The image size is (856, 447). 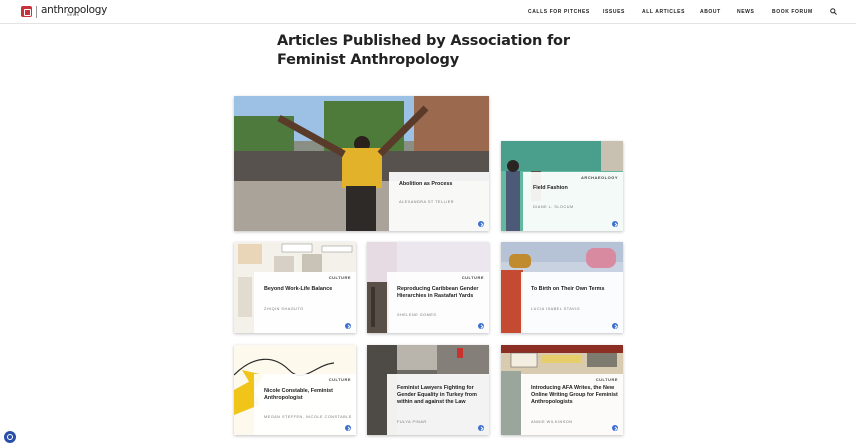 What do you see at coordinates (305, 289) in the screenshot?
I see `article-title: Beyond Work-Life Balance` at bounding box center [305, 289].